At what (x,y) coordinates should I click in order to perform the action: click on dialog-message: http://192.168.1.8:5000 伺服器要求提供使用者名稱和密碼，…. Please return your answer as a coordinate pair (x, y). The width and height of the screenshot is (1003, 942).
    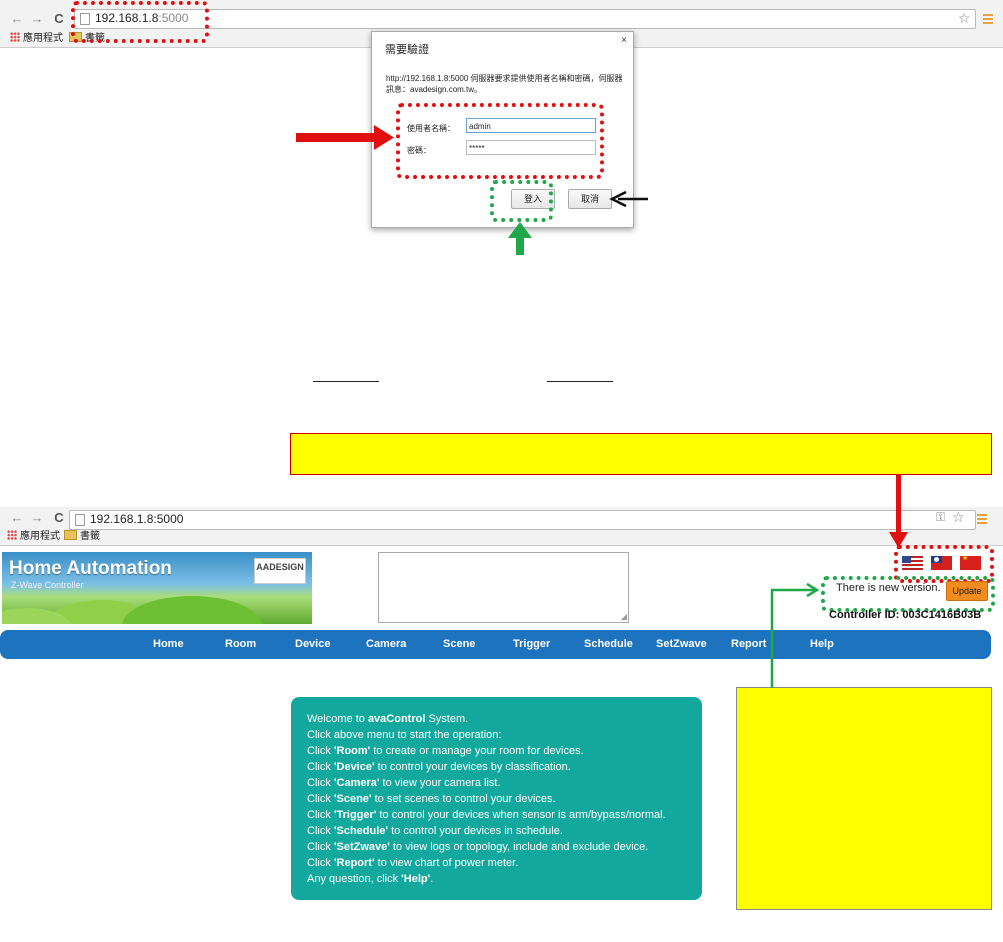
    Looking at the image, I should click on (504, 84).